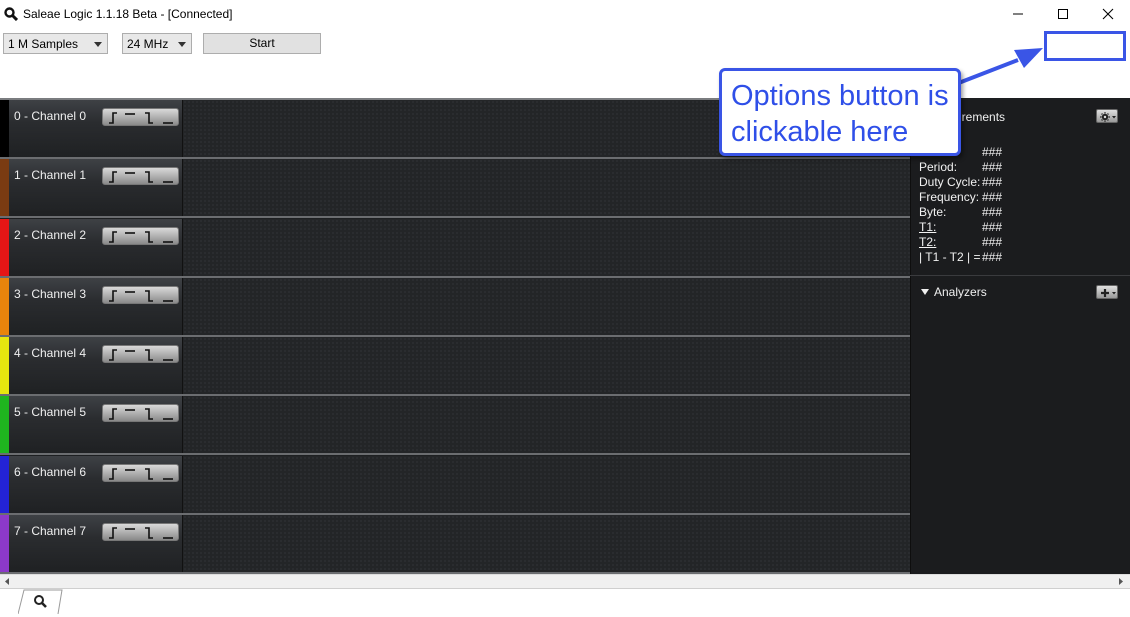 The image size is (1130, 617). Describe the element at coordinates (128, 14) in the screenshot. I see `window-title: Saleae Logic 1.1.18 Beta - [Connected]` at that location.